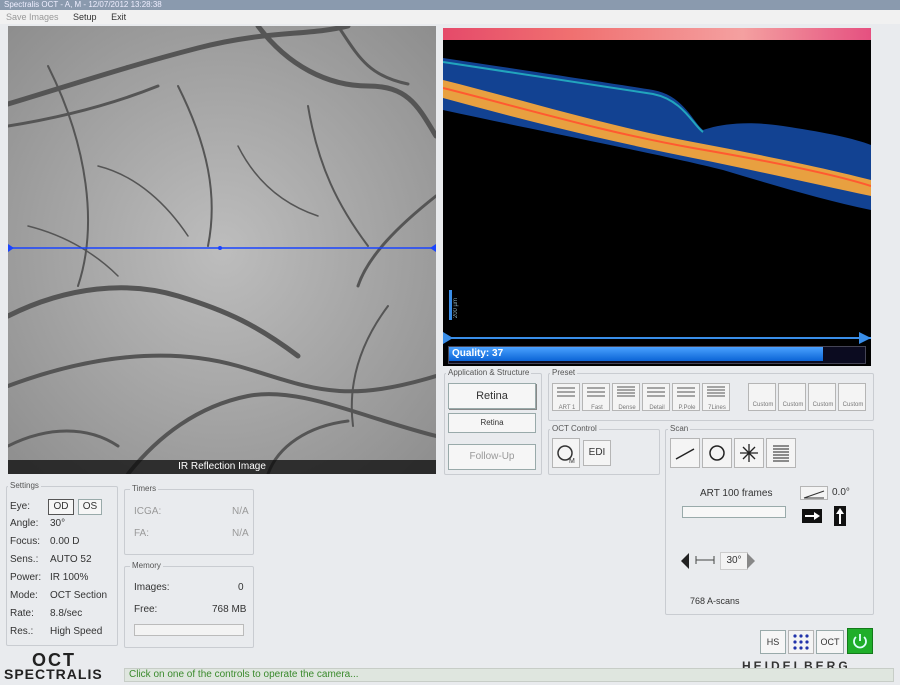 The height and width of the screenshot is (685, 900). What do you see at coordinates (118, 17) in the screenshot?
I see `menu-exit: Exit` at bounding box center [118, 17].